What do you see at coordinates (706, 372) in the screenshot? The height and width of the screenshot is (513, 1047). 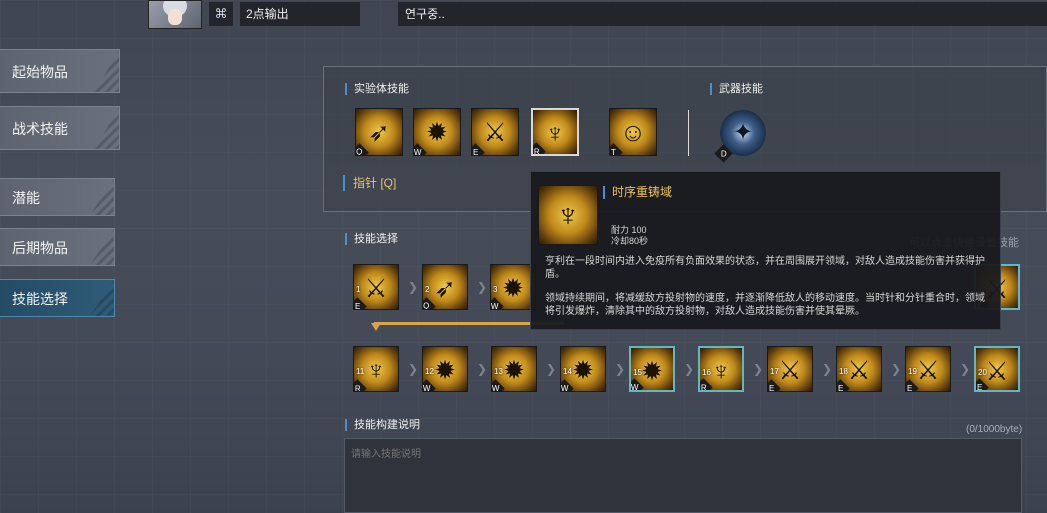 I see `level-number: 16` at bounding box center [706, 372].